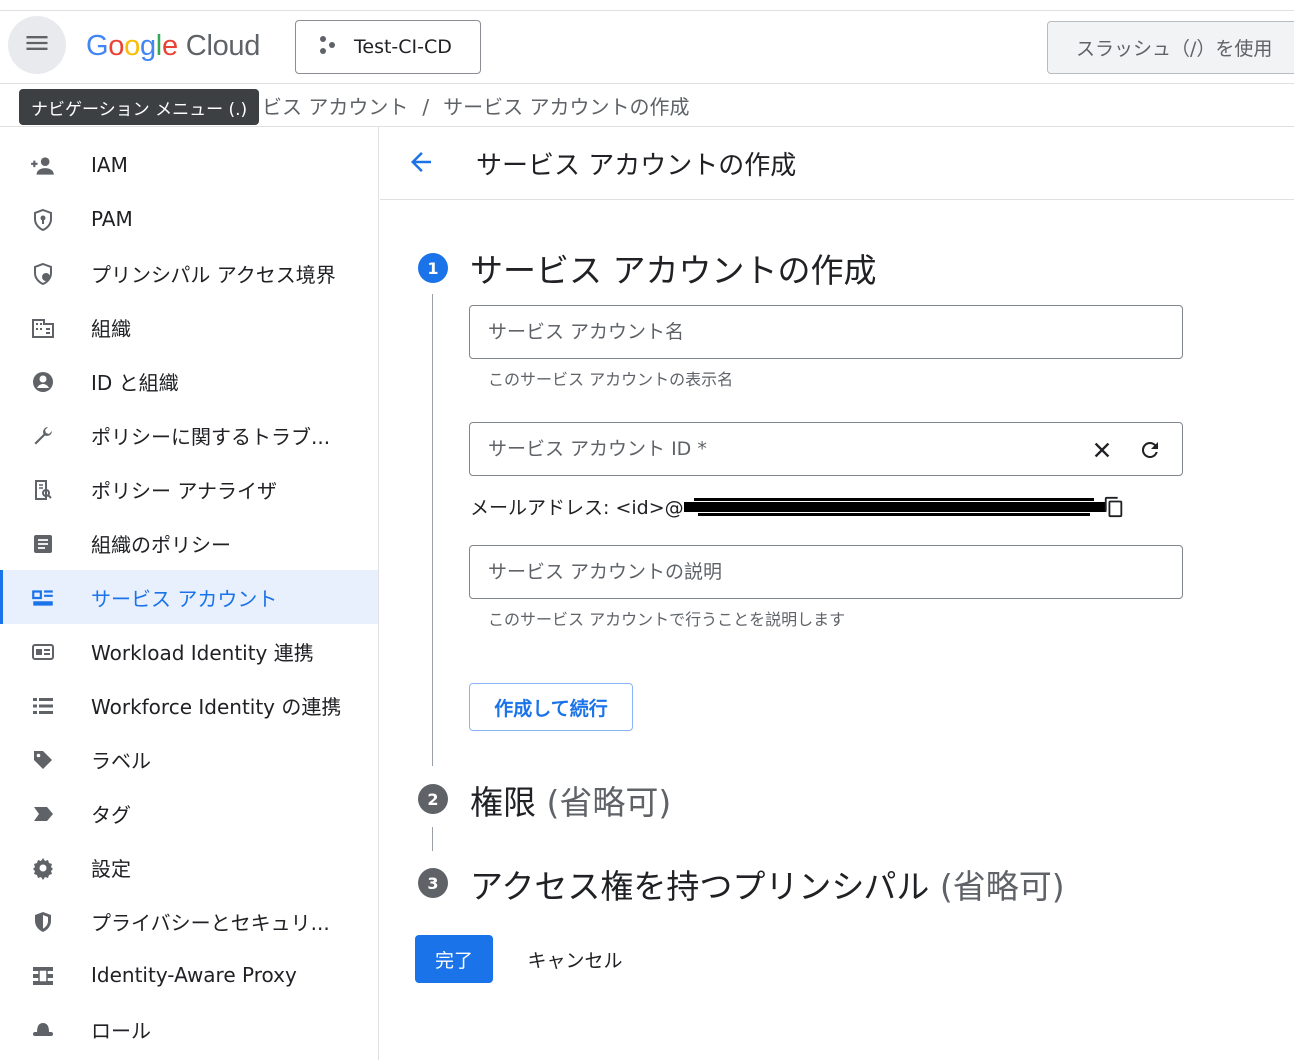  What do you see at coordinates (189, 381) in the screenshot?
I see `sidebar-item-identity-and-organization: ID と組織` at bounding box center [189, 381].